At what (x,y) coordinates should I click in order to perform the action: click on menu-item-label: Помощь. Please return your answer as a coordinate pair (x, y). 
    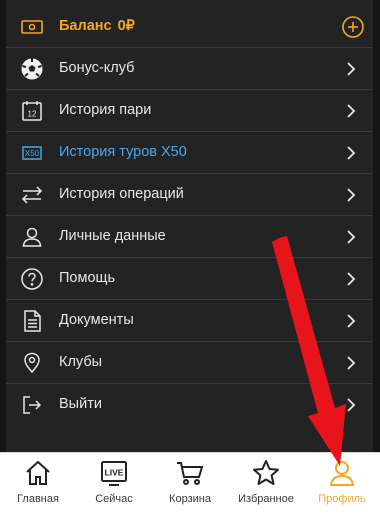
    Looking at the image, I should click on (87, 278).